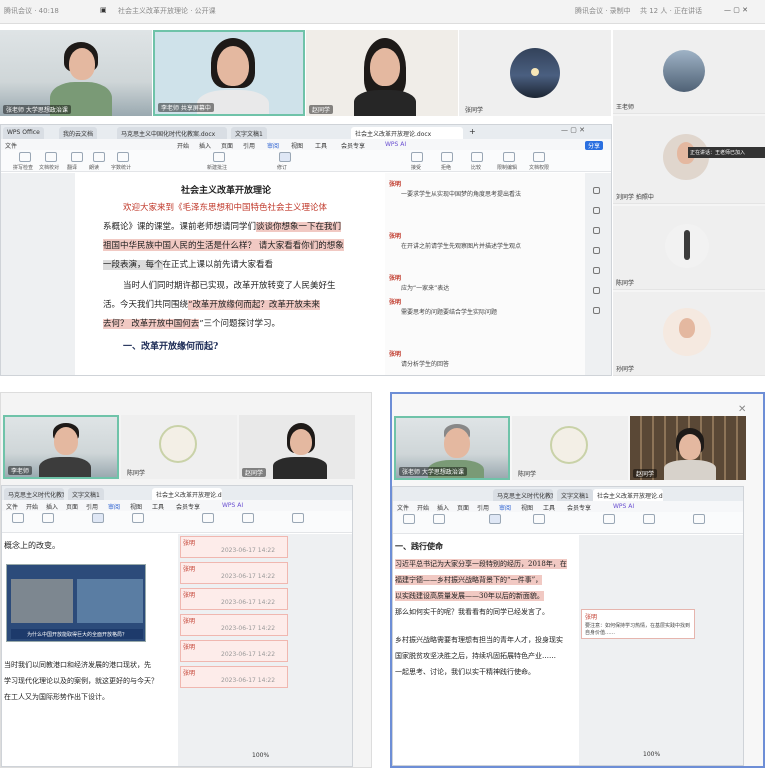  Describe the element at coordinates (505, 507) in the screenshot. I see `menu-review: 审阅` at that location.